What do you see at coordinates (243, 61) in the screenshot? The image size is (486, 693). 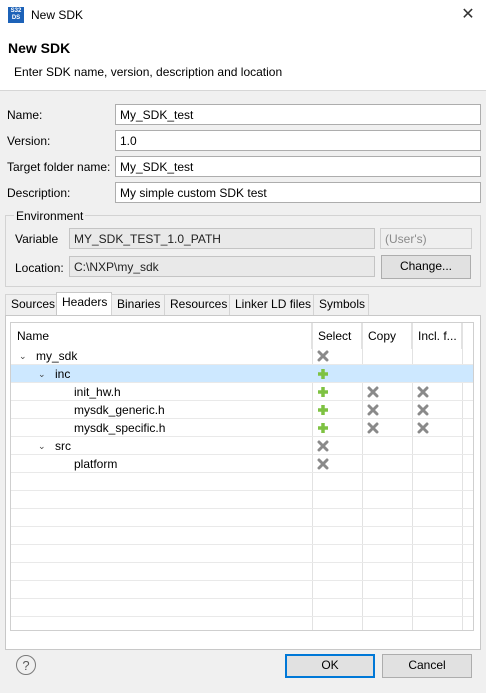 I see `dialog-header` at bounding box center [243, 61].